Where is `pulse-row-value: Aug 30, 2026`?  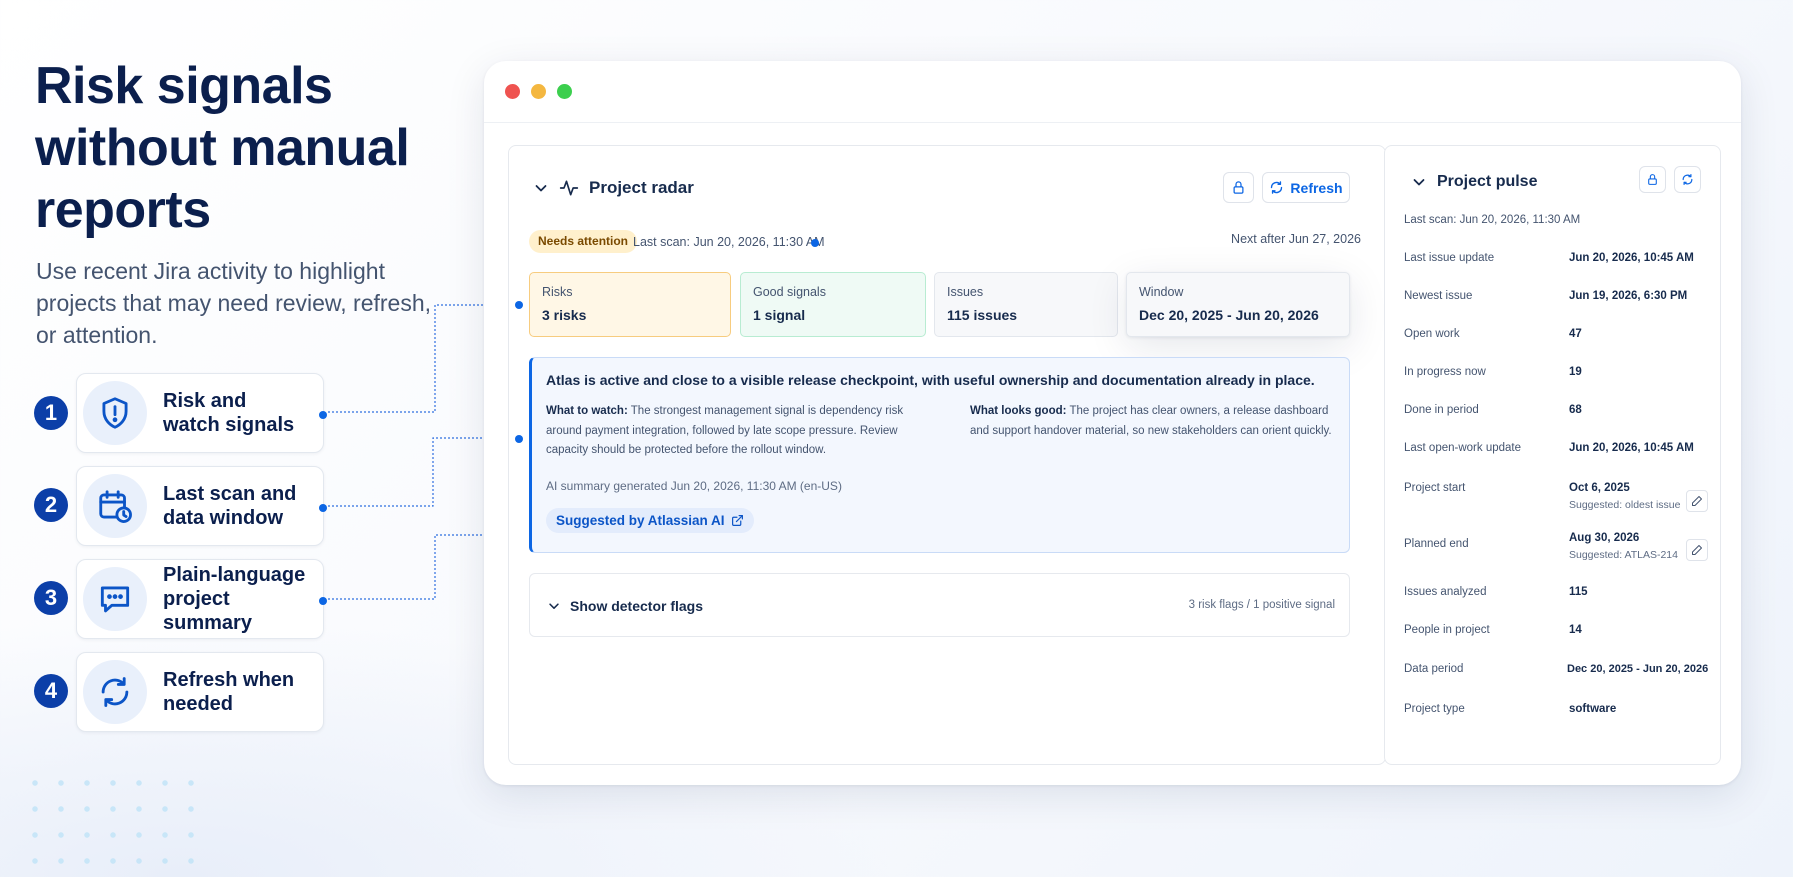 pulse-row-value: Aug 30, 2026 is located at coordinates (1604, 538).